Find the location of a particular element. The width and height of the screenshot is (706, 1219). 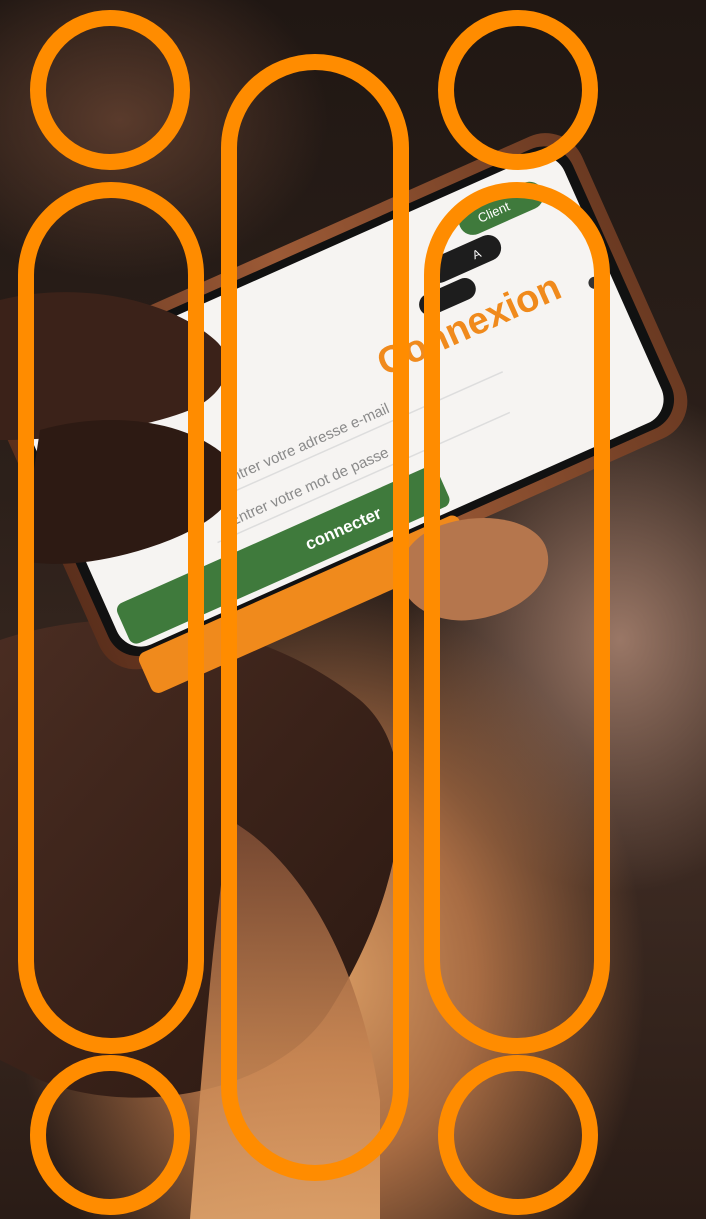

ring-top-right is located at coordinates (518, 90).